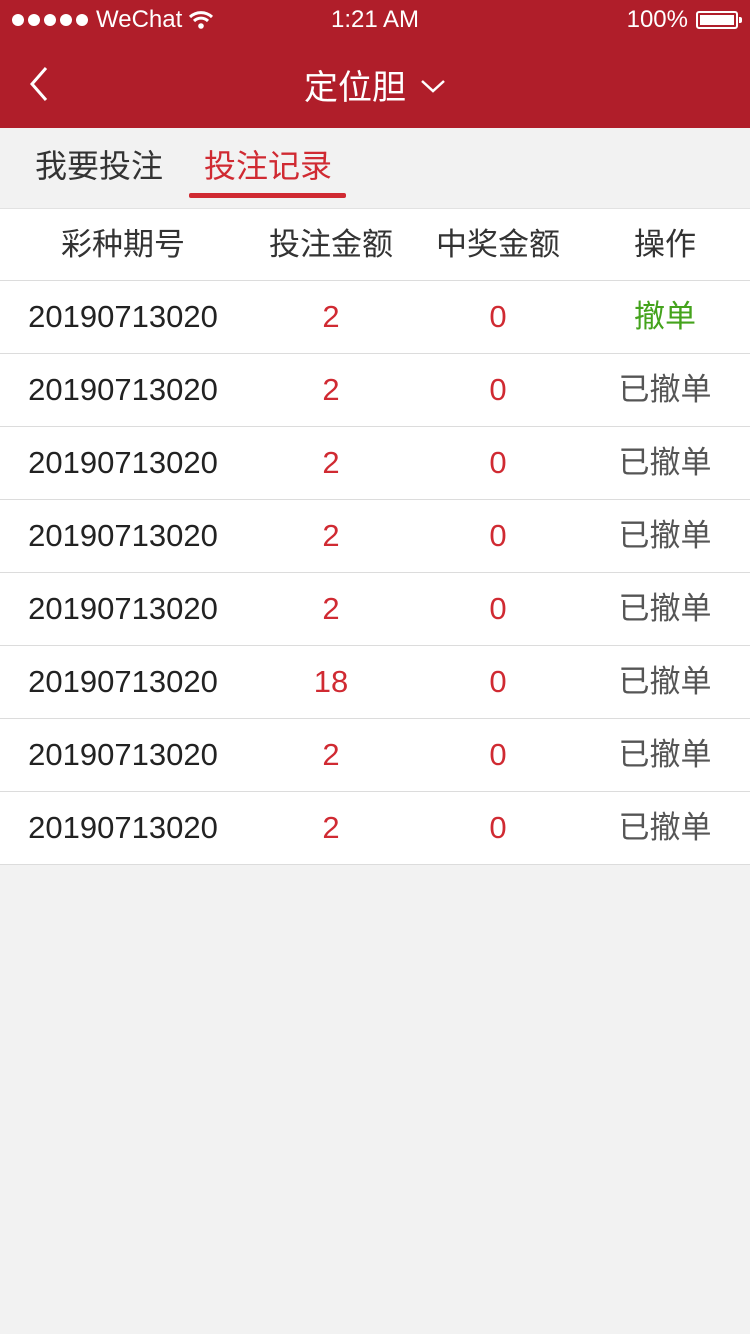 The height and width of the screenshot is (1334, 750). What do you see at coordinates (433, 86) in the screenshot?
I see `chevron-down-icon` at bounding box center [433, 86].